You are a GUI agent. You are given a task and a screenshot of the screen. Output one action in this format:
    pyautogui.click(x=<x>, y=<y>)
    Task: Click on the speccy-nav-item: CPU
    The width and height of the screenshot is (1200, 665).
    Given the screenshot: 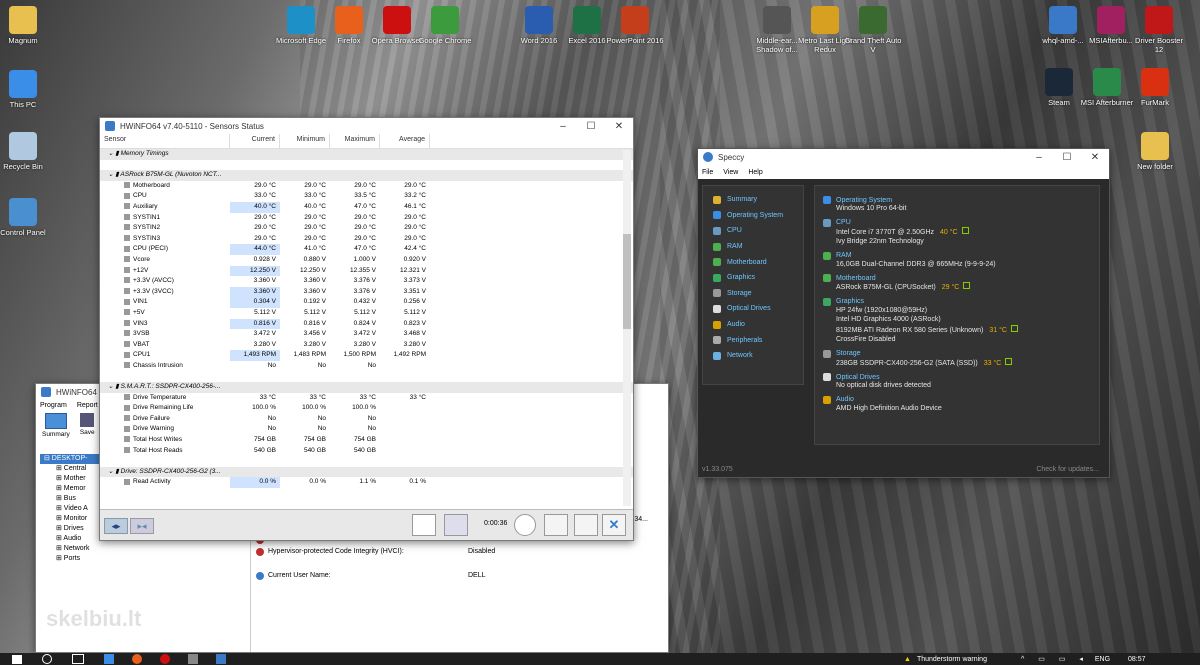 What is the action you would take?
    pyautogui.click(x=753, y=231)
    